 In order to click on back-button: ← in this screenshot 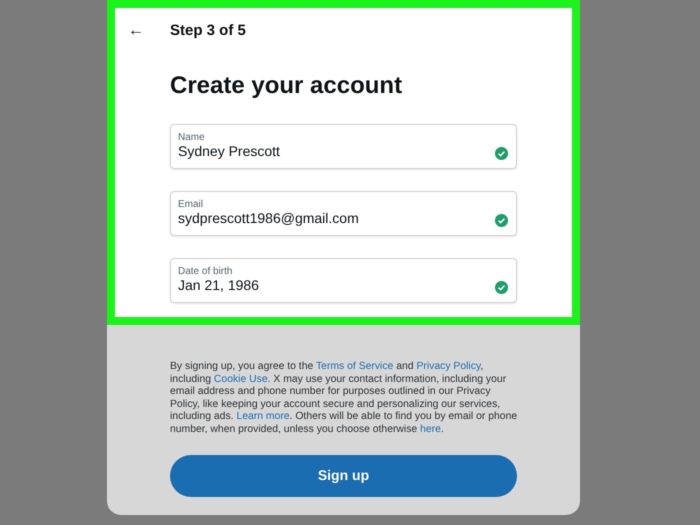, I will do `click(136, 31)`.